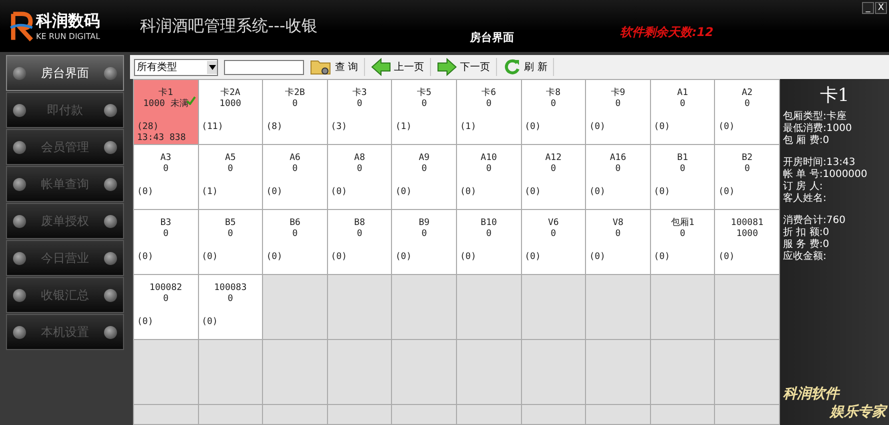 The height and width of the screenshot is (425, 889). I want to click on room-tile: A16 0 (0), so click(618, 177).